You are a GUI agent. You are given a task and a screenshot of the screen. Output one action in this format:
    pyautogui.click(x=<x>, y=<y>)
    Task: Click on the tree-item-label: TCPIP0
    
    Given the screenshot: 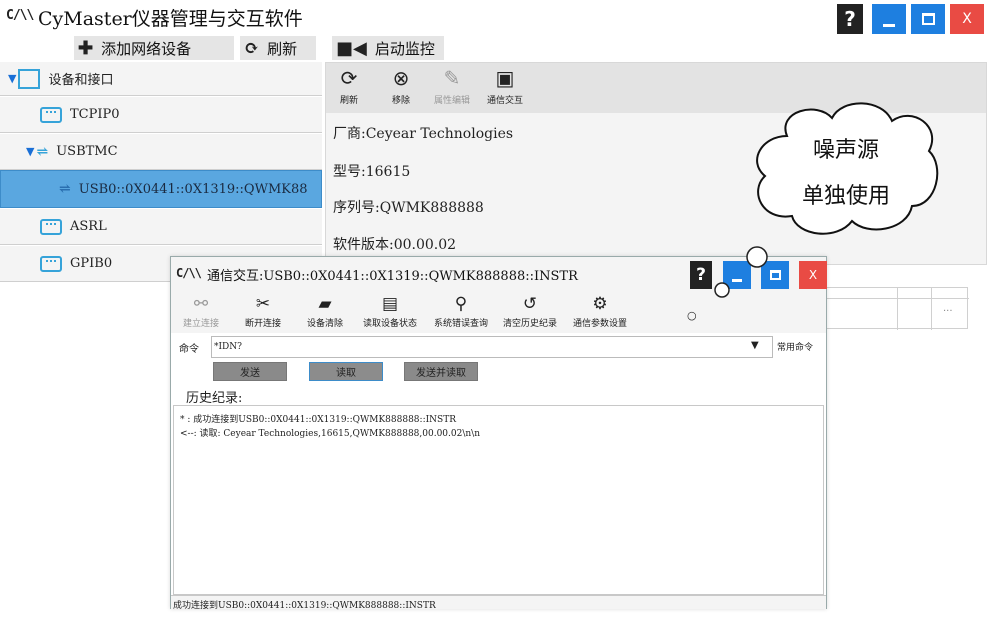 What is the action you would take?
    pyautogui.click(x=95, y=114)
    